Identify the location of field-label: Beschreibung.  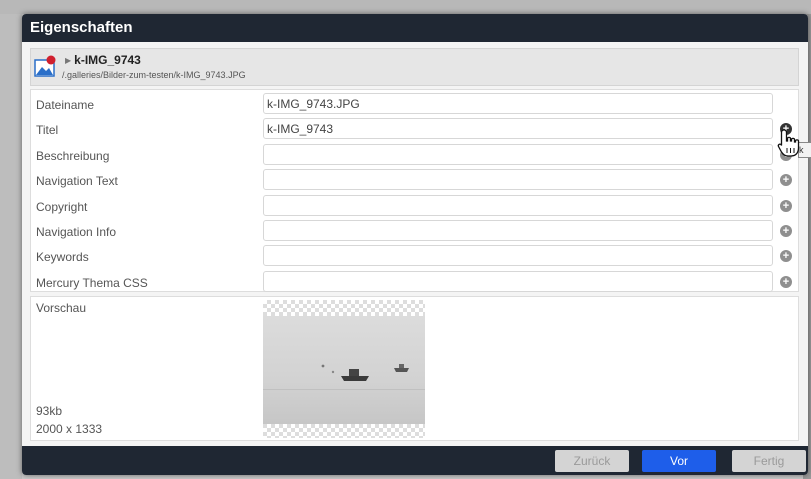
(73, 155).